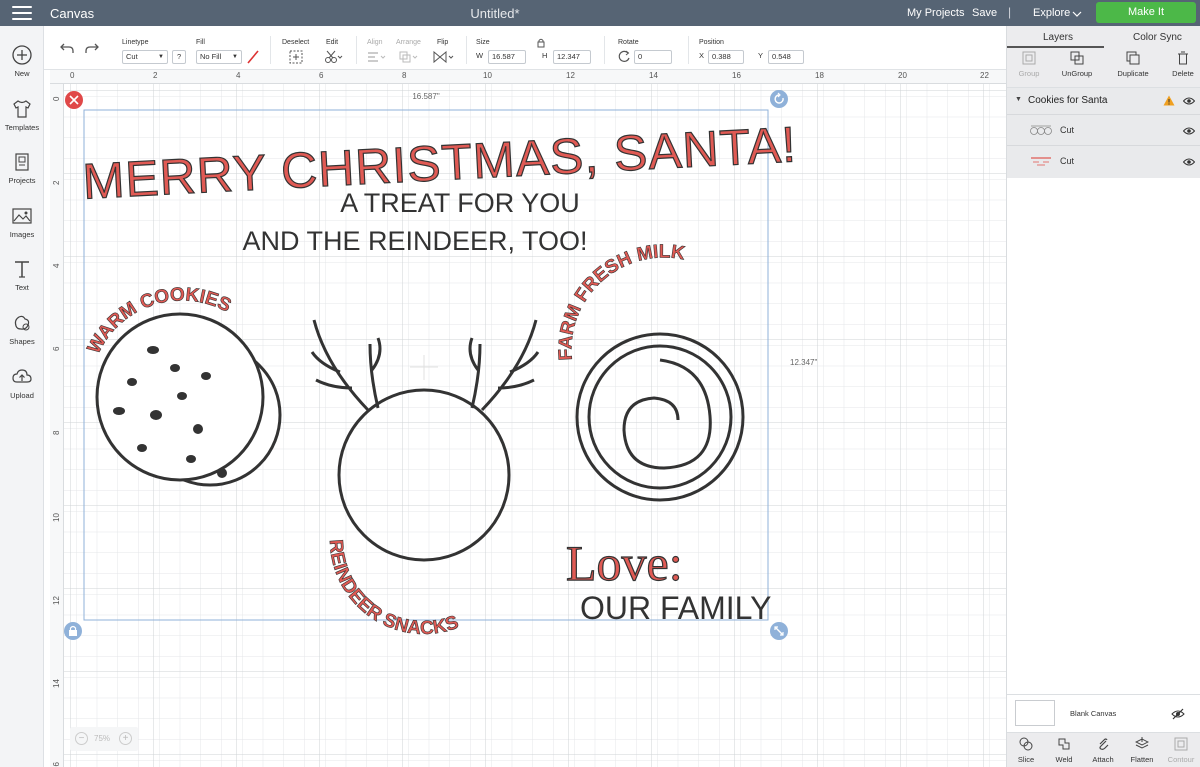  What do you see at coordinates (1029, 58) in the screenshot?
I see `group-icon` at bounding box center [1029, 58].